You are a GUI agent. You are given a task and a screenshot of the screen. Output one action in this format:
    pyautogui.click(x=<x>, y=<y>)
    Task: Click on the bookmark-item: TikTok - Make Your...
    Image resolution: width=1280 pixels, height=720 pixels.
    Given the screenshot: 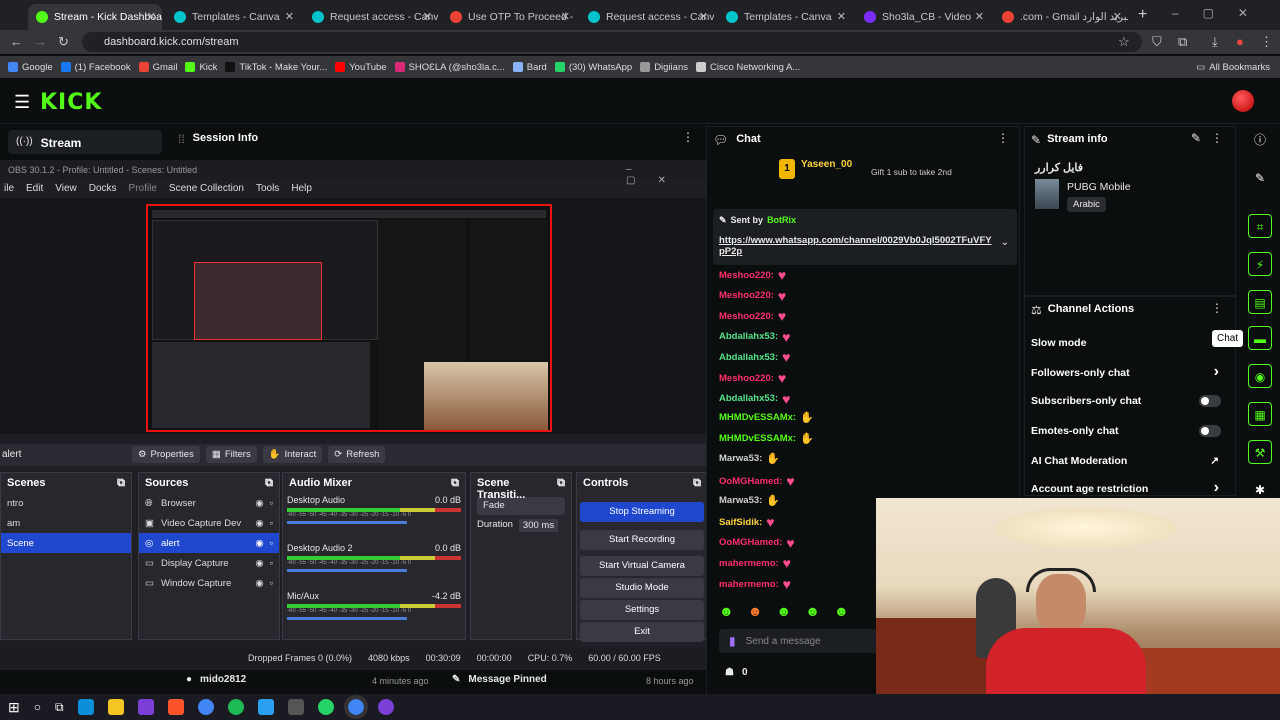 What is the action you would take?
    pyautogui.click(x=276, y=67)
    